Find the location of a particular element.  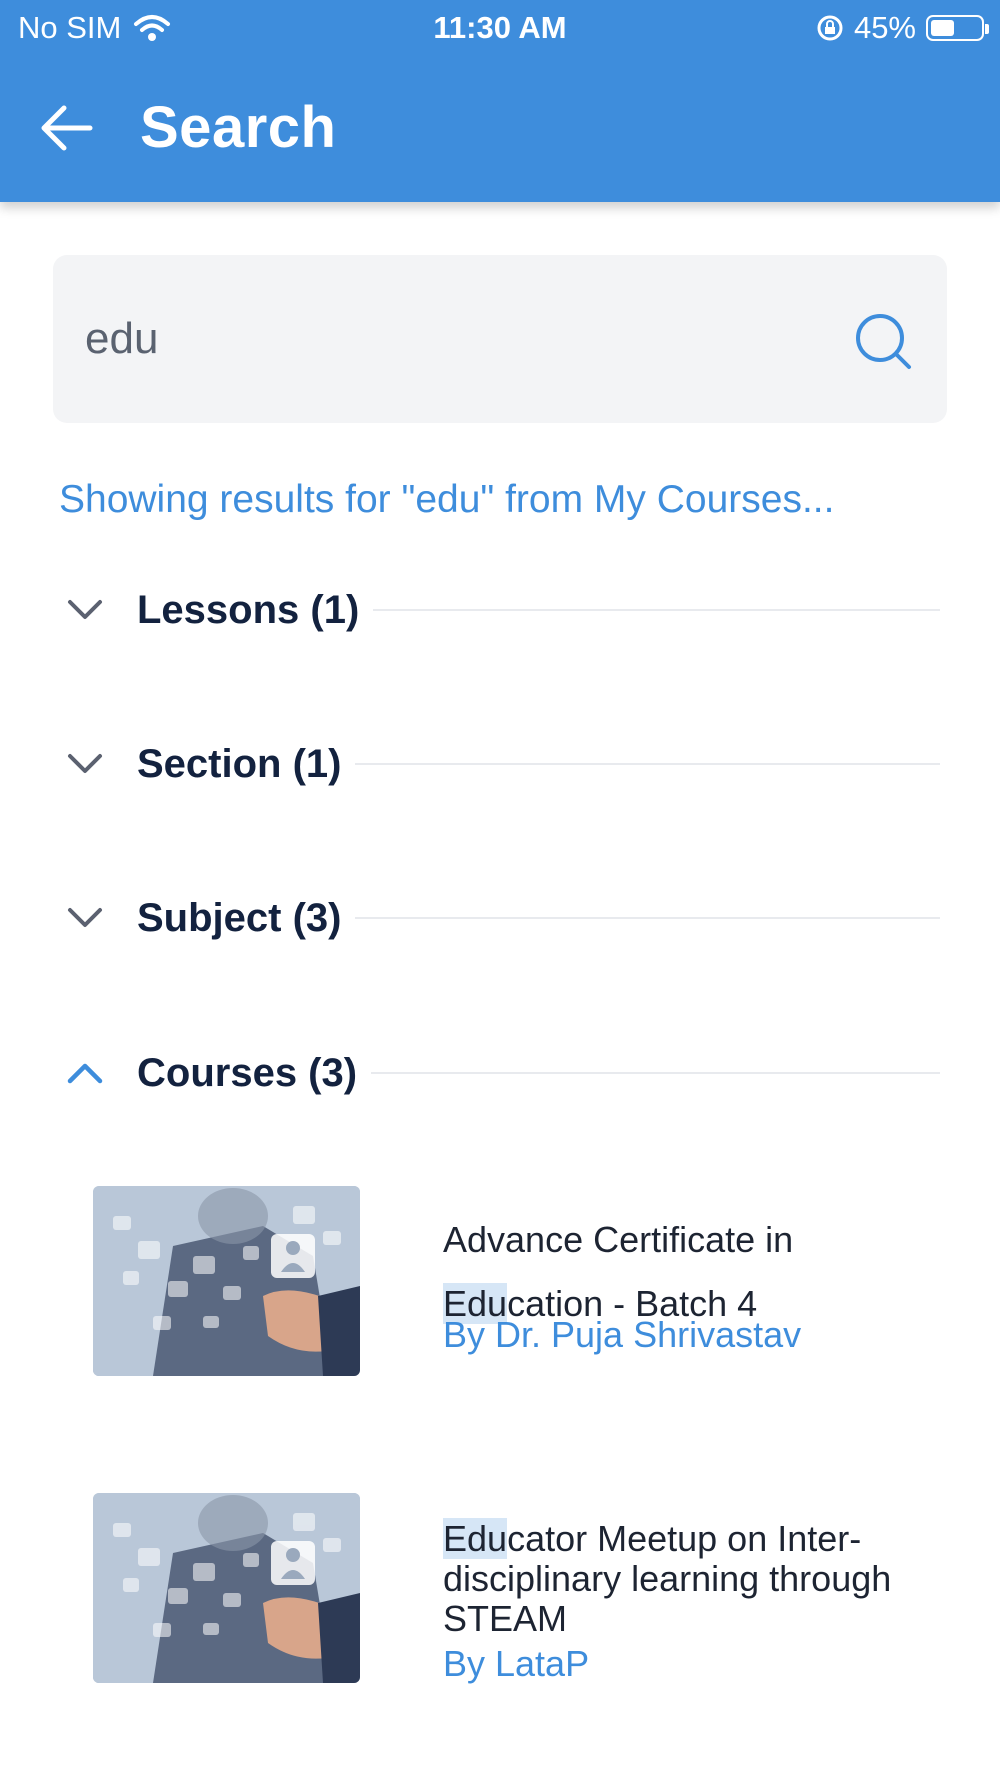

course-author: By LataP is located at coordinates (516, 1664).